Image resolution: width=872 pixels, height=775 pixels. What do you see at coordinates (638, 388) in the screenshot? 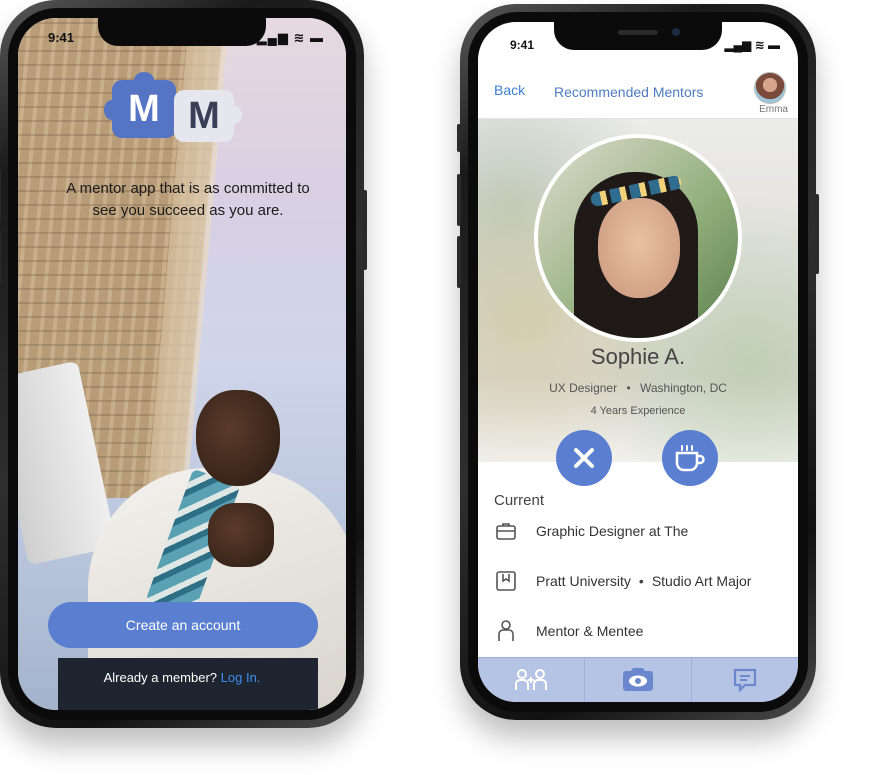
I see `mentor-meta: UX Designer • Washington, DC` at bounding box center [638, 388].